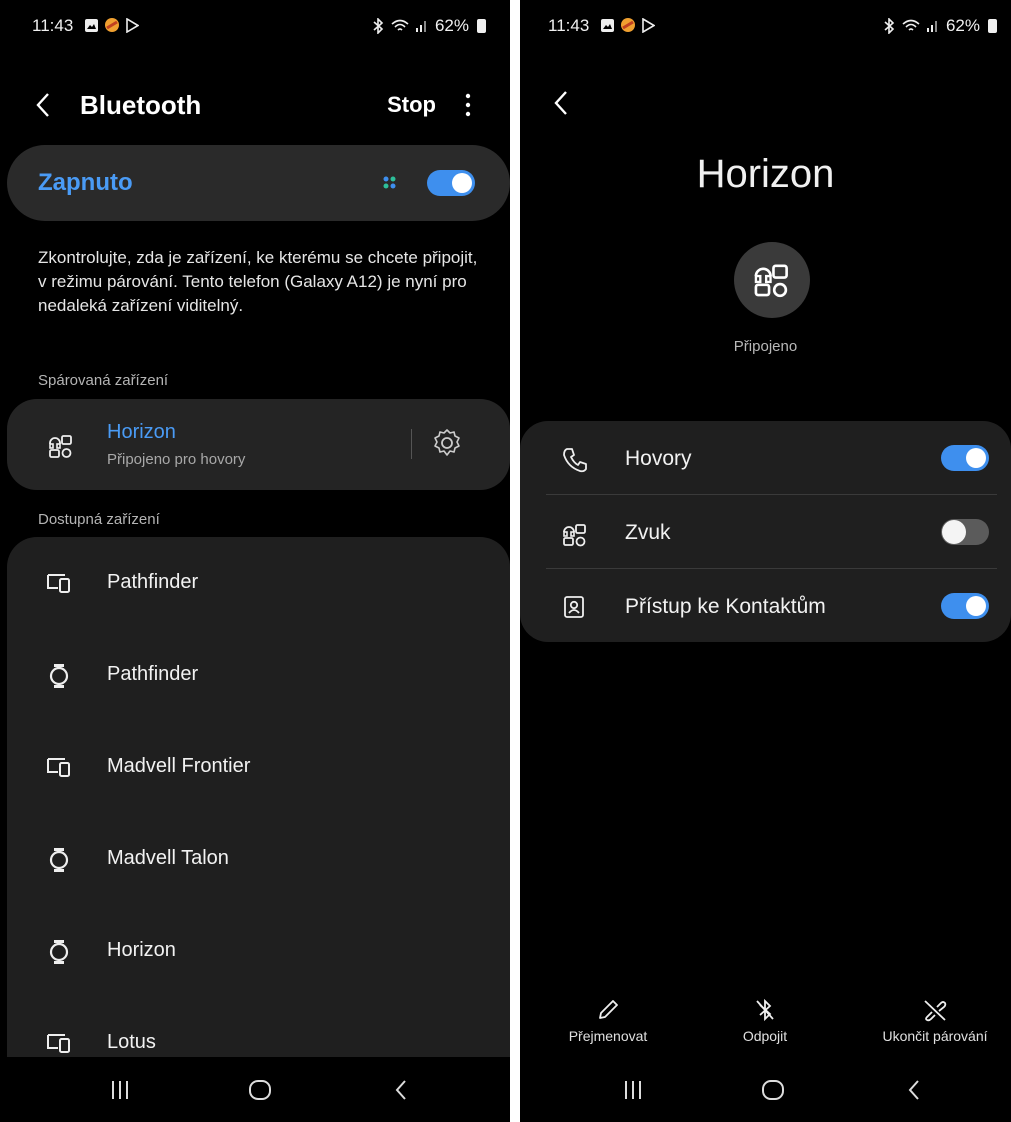  What do you see at coordinates (965, 532) in the screenshot?
I see `audio-switch` at bounding box center [965, 532].